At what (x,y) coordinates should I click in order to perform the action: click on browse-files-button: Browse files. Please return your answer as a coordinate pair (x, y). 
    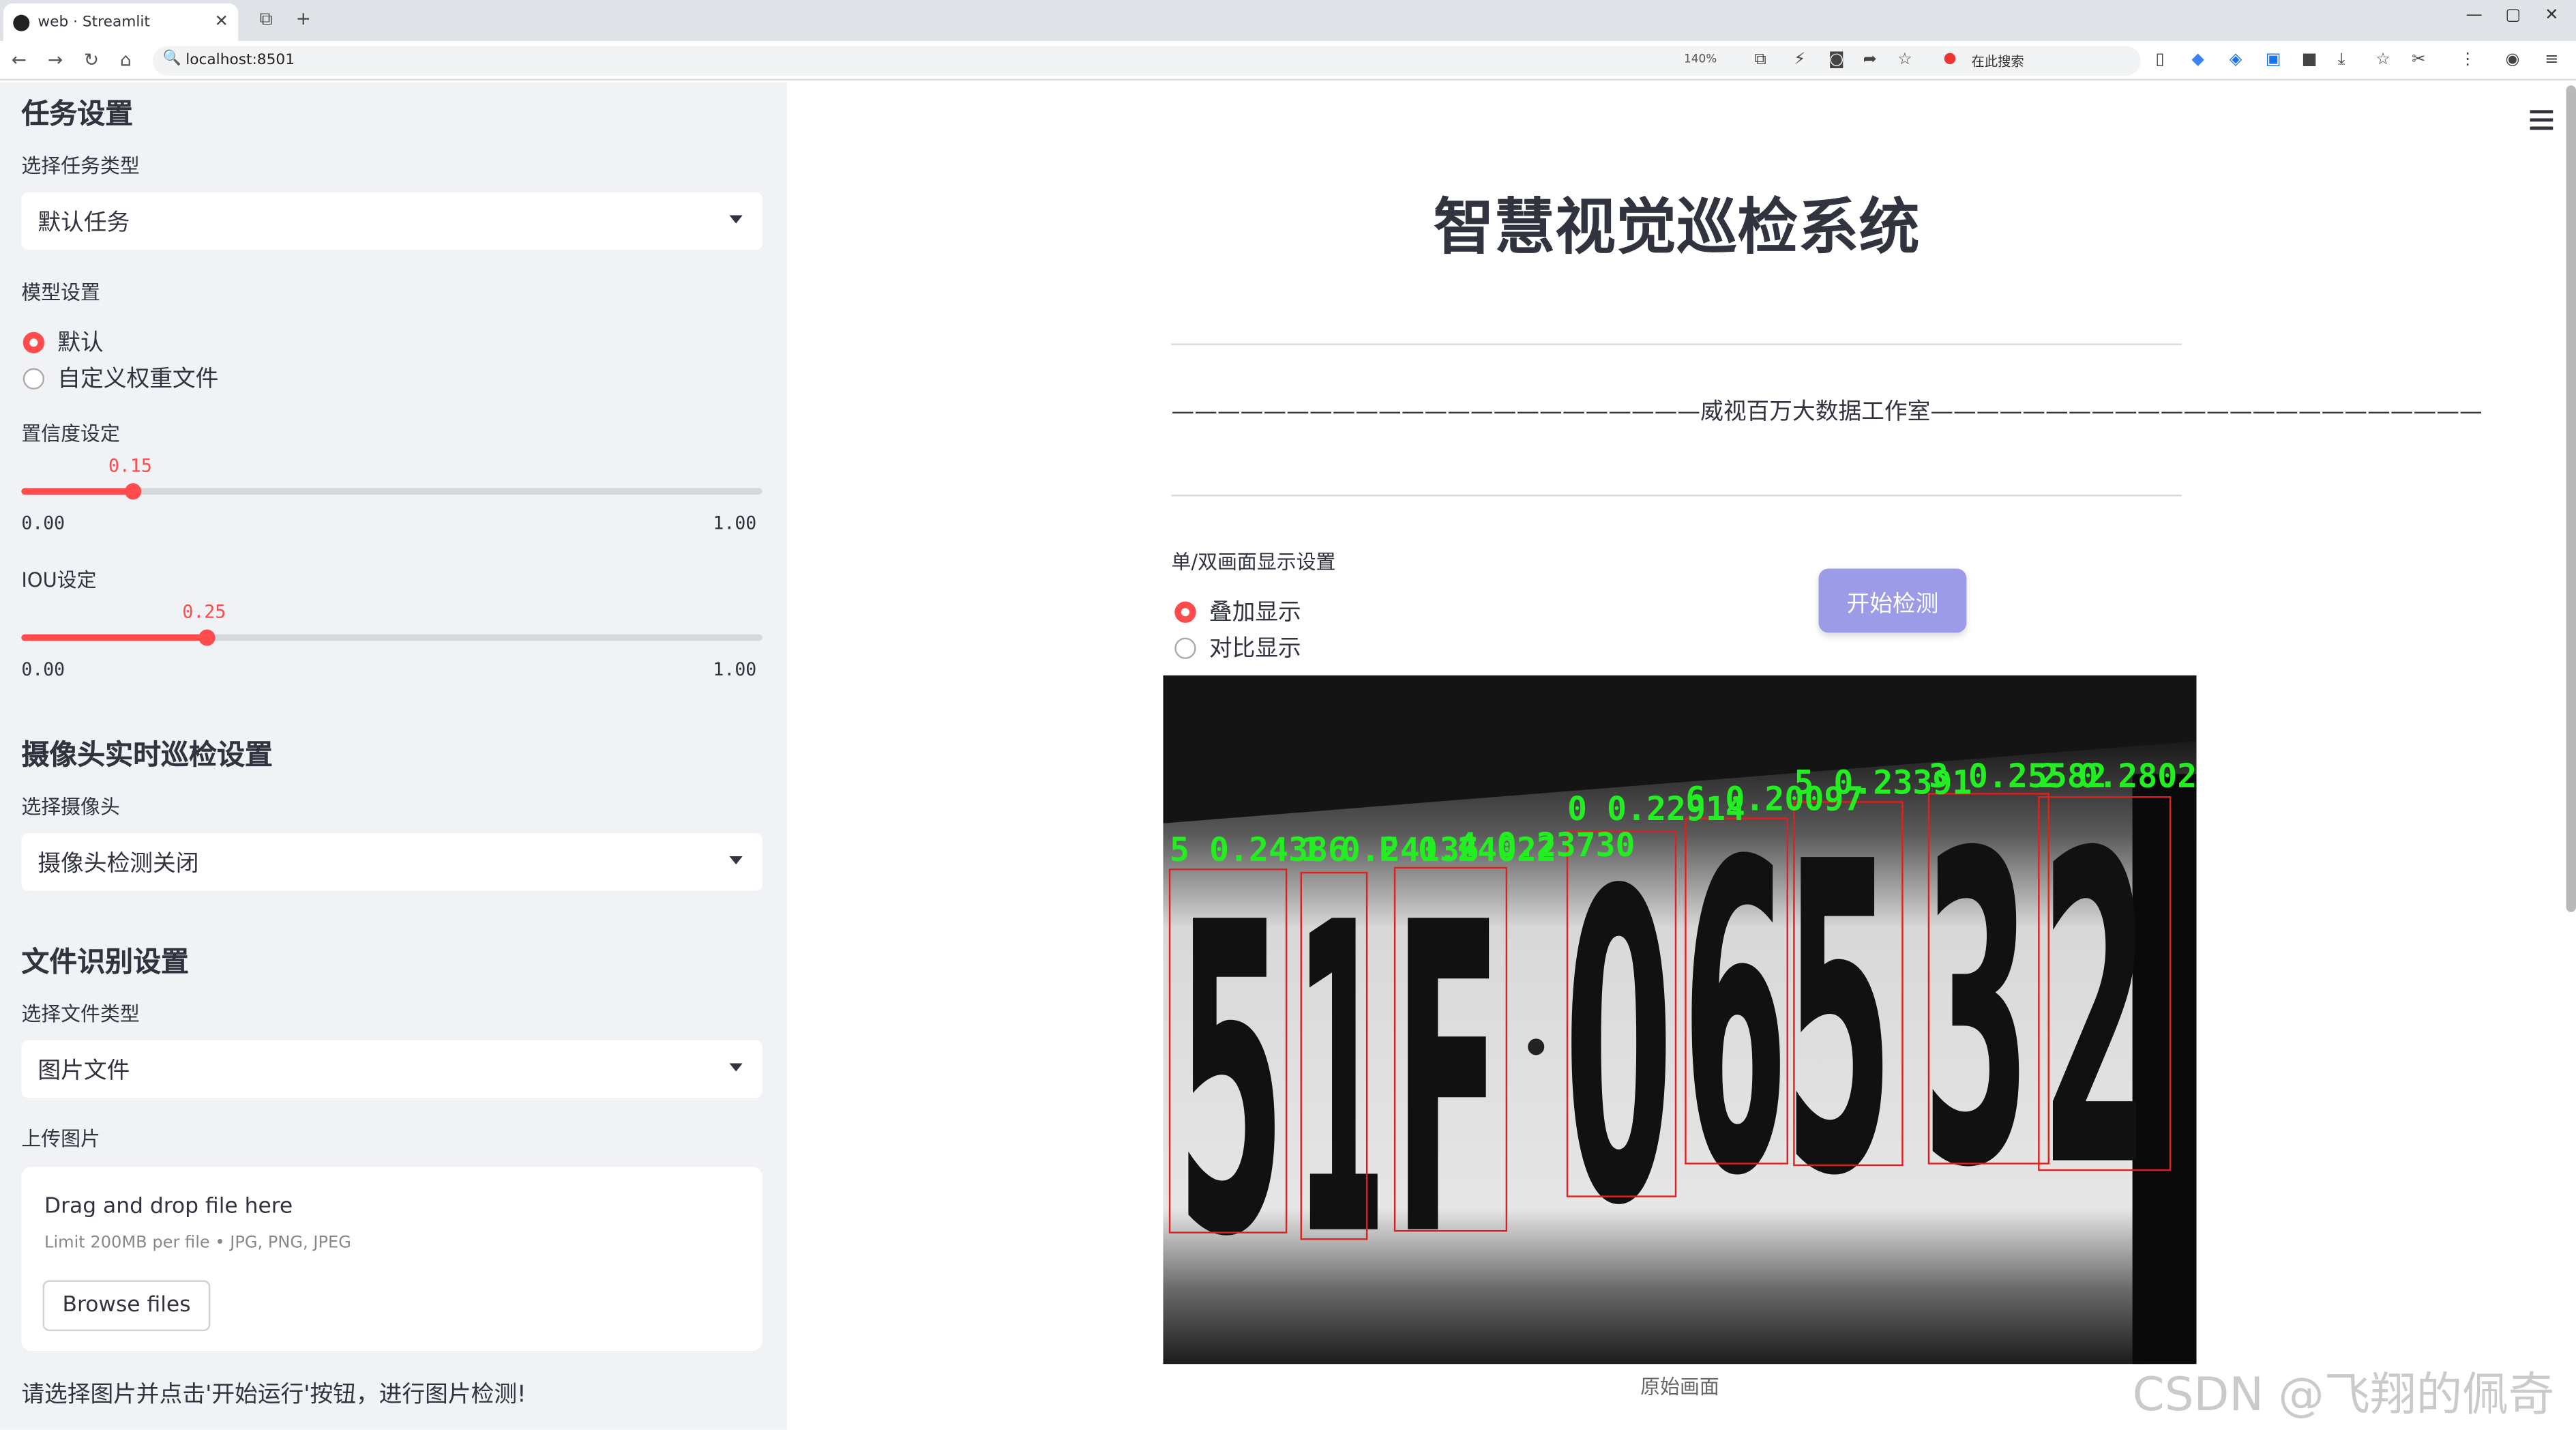
    Looking at the image, I should click on (126, 1306).